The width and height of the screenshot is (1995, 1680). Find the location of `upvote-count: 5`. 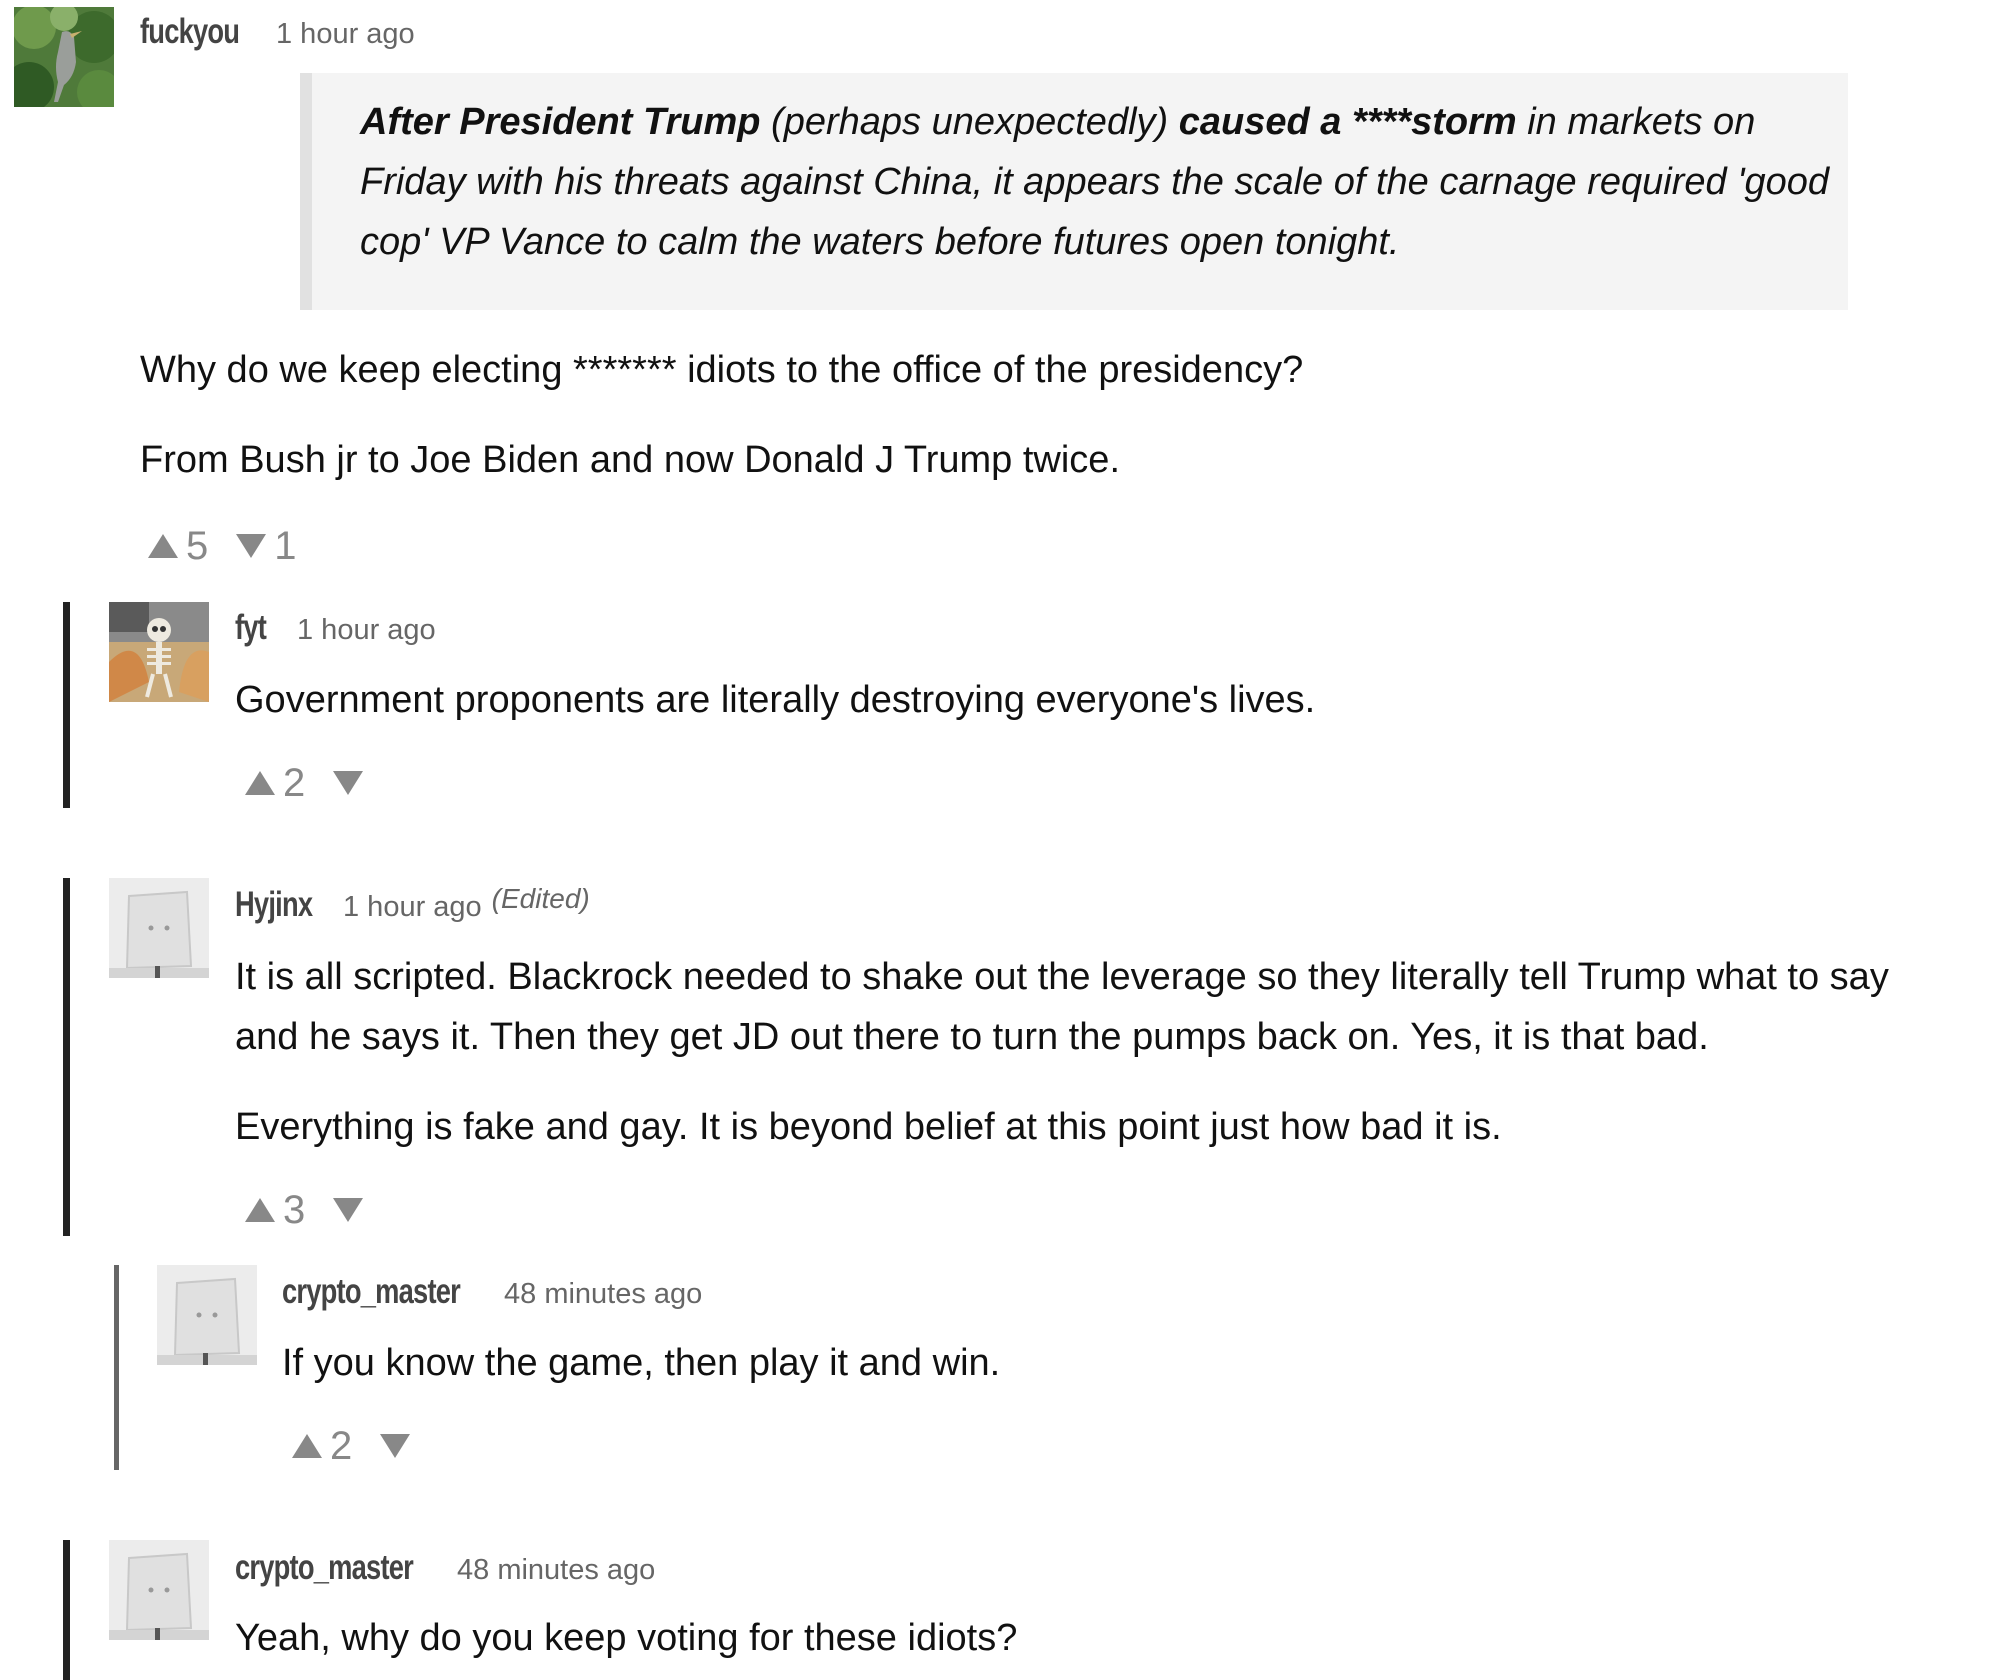

upvote-count: 5 is located at coordinates (197, 546).